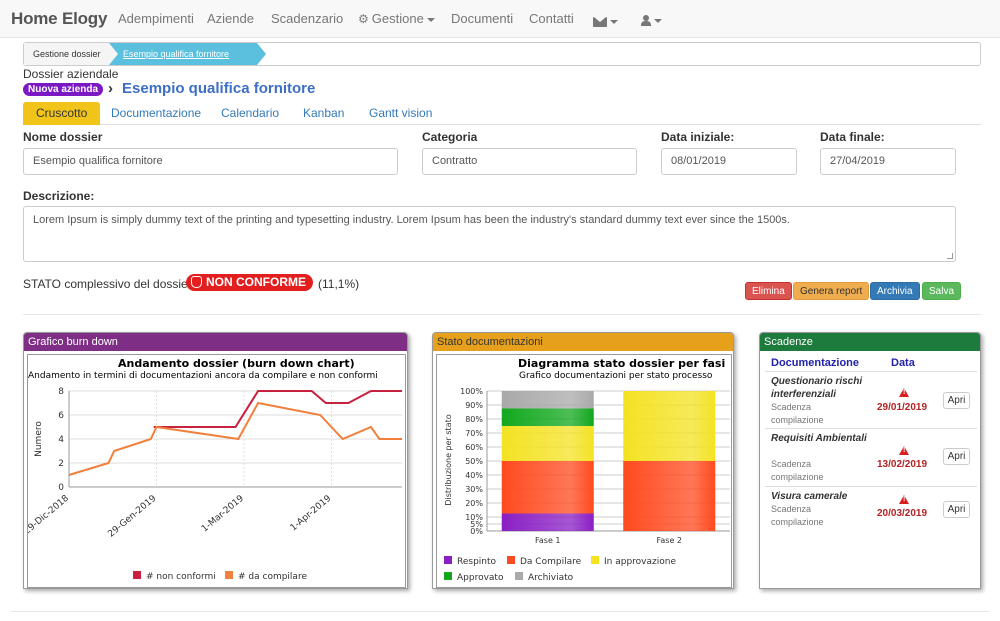  I want to click on divider, so click(502, 314).